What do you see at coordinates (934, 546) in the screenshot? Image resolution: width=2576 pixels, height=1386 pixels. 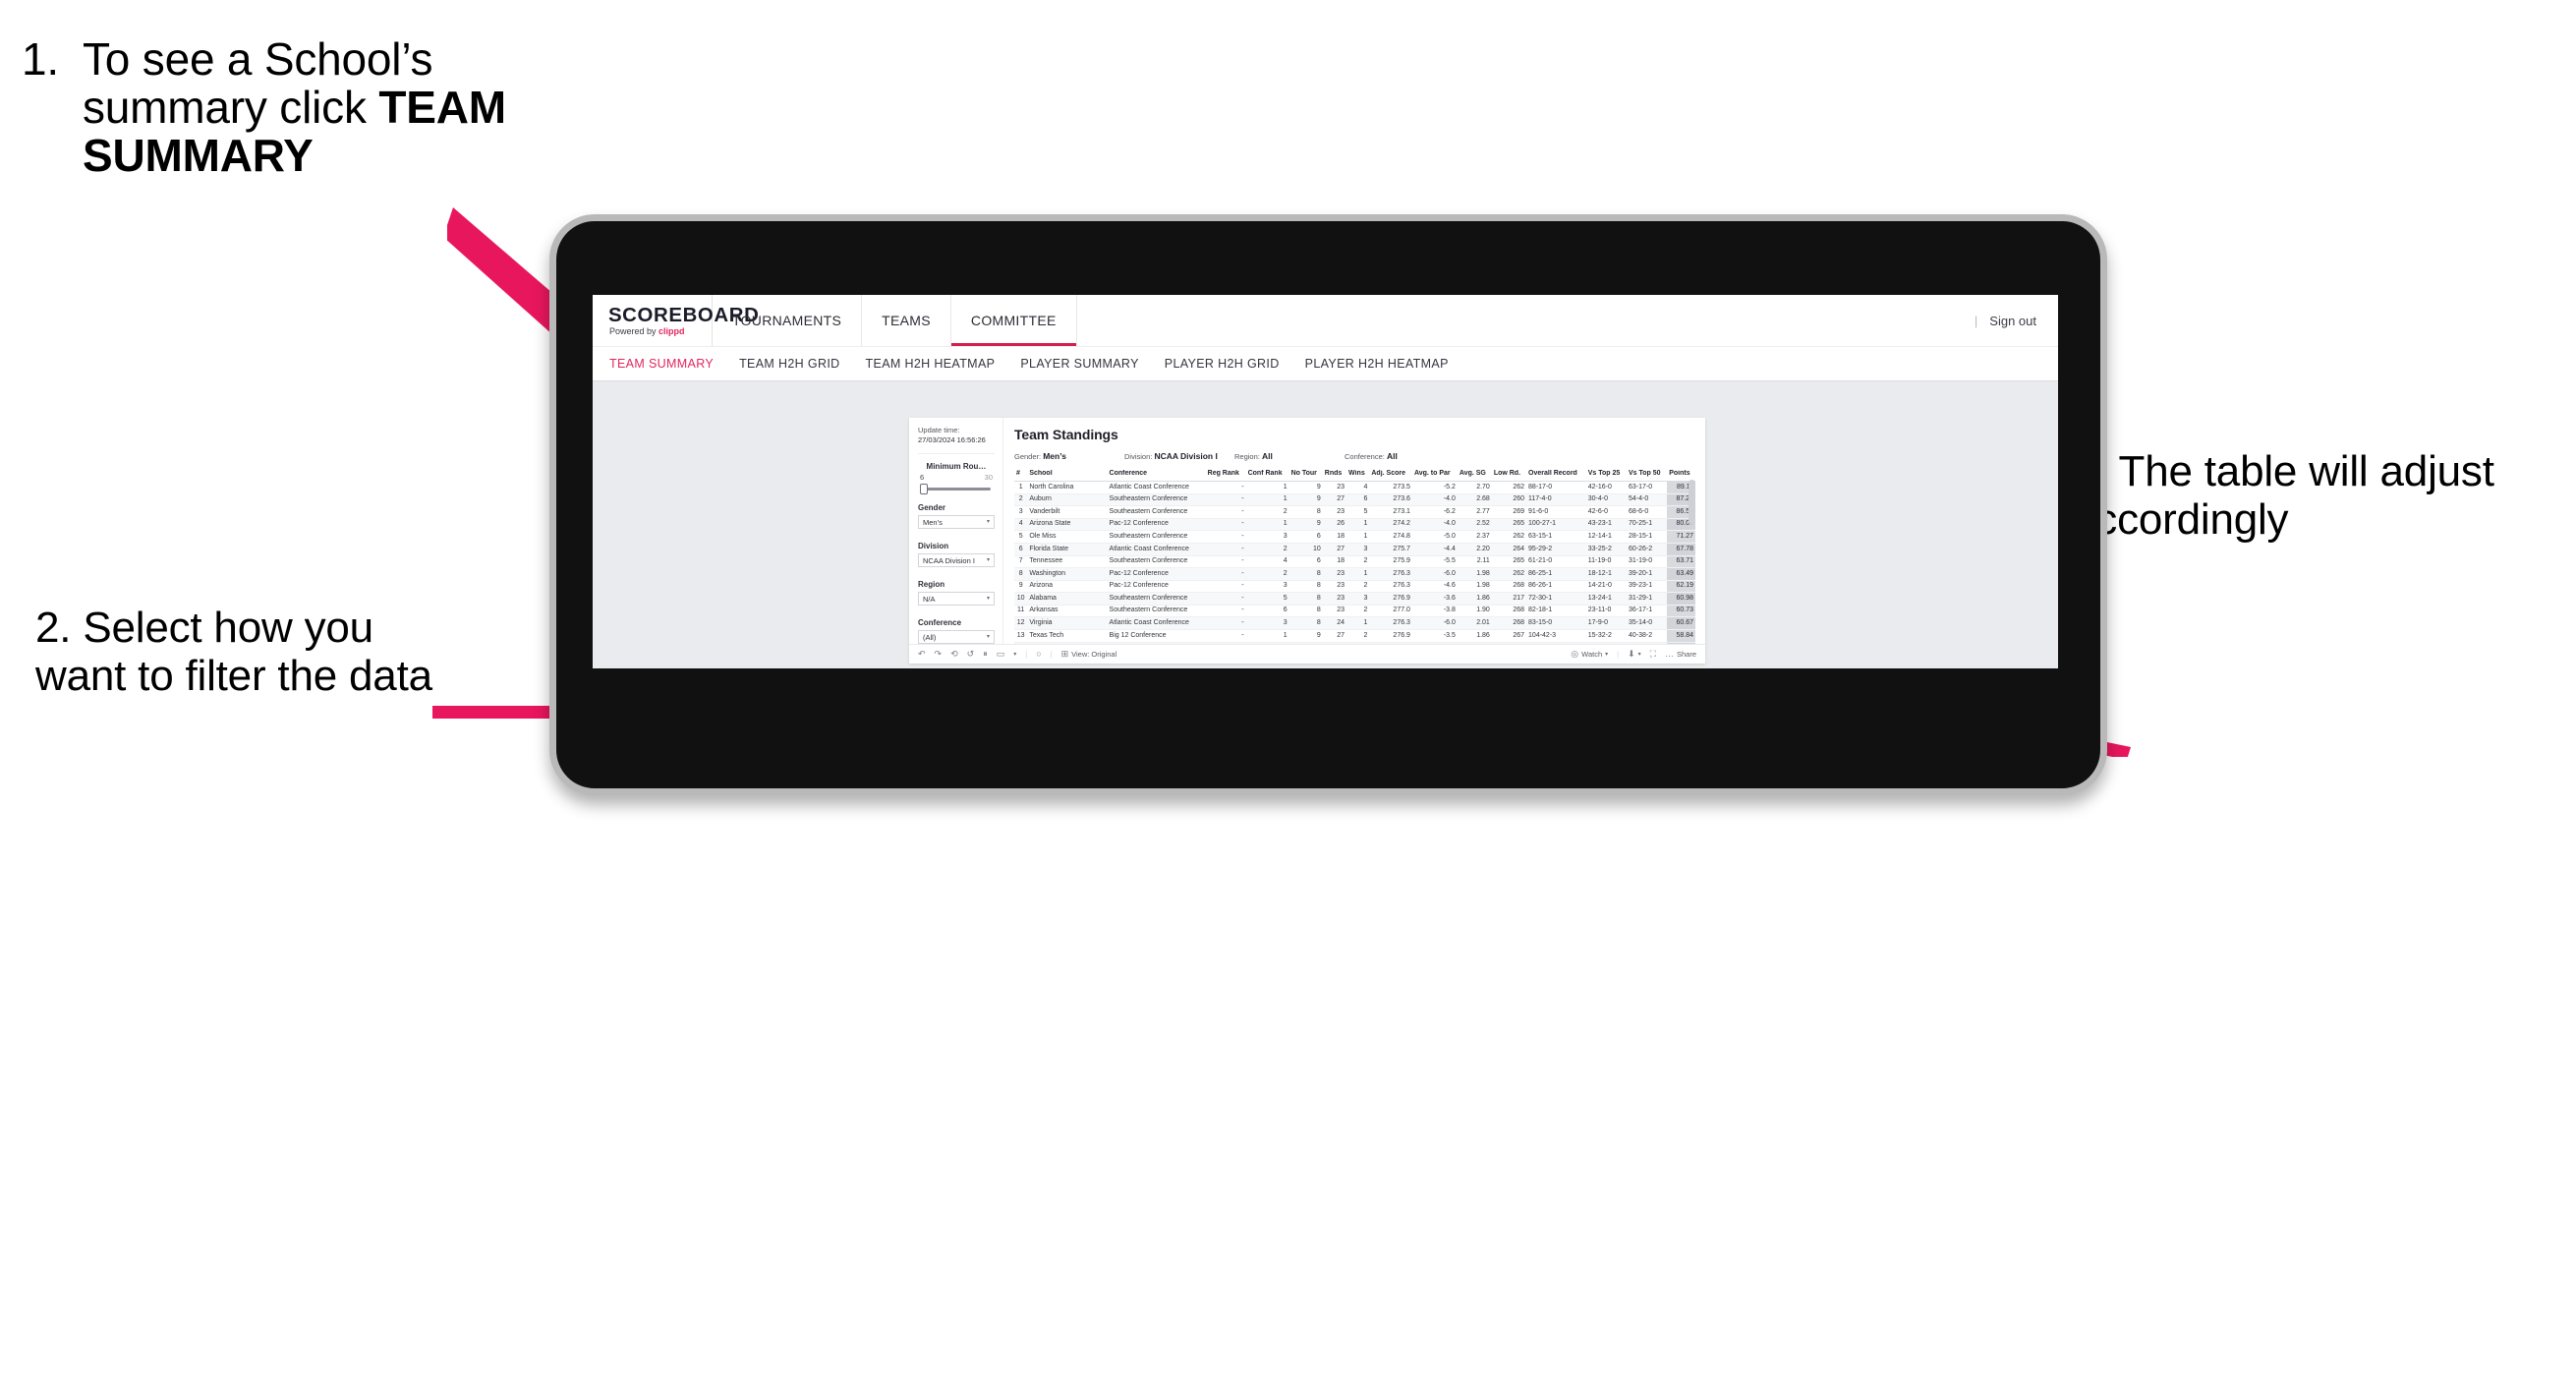 I see `division-filter-label: Division` at bounding box center [934, 546].